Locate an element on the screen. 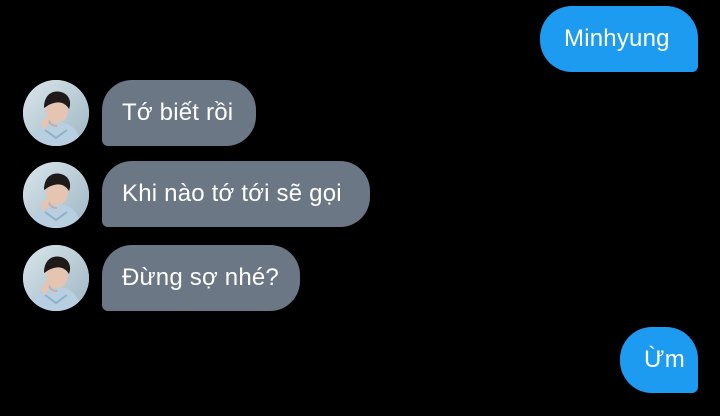 The height and width of the screenshot is (416, 720). message-bubble-received: Tớ biết rồi is located at coordinates (179, 113).